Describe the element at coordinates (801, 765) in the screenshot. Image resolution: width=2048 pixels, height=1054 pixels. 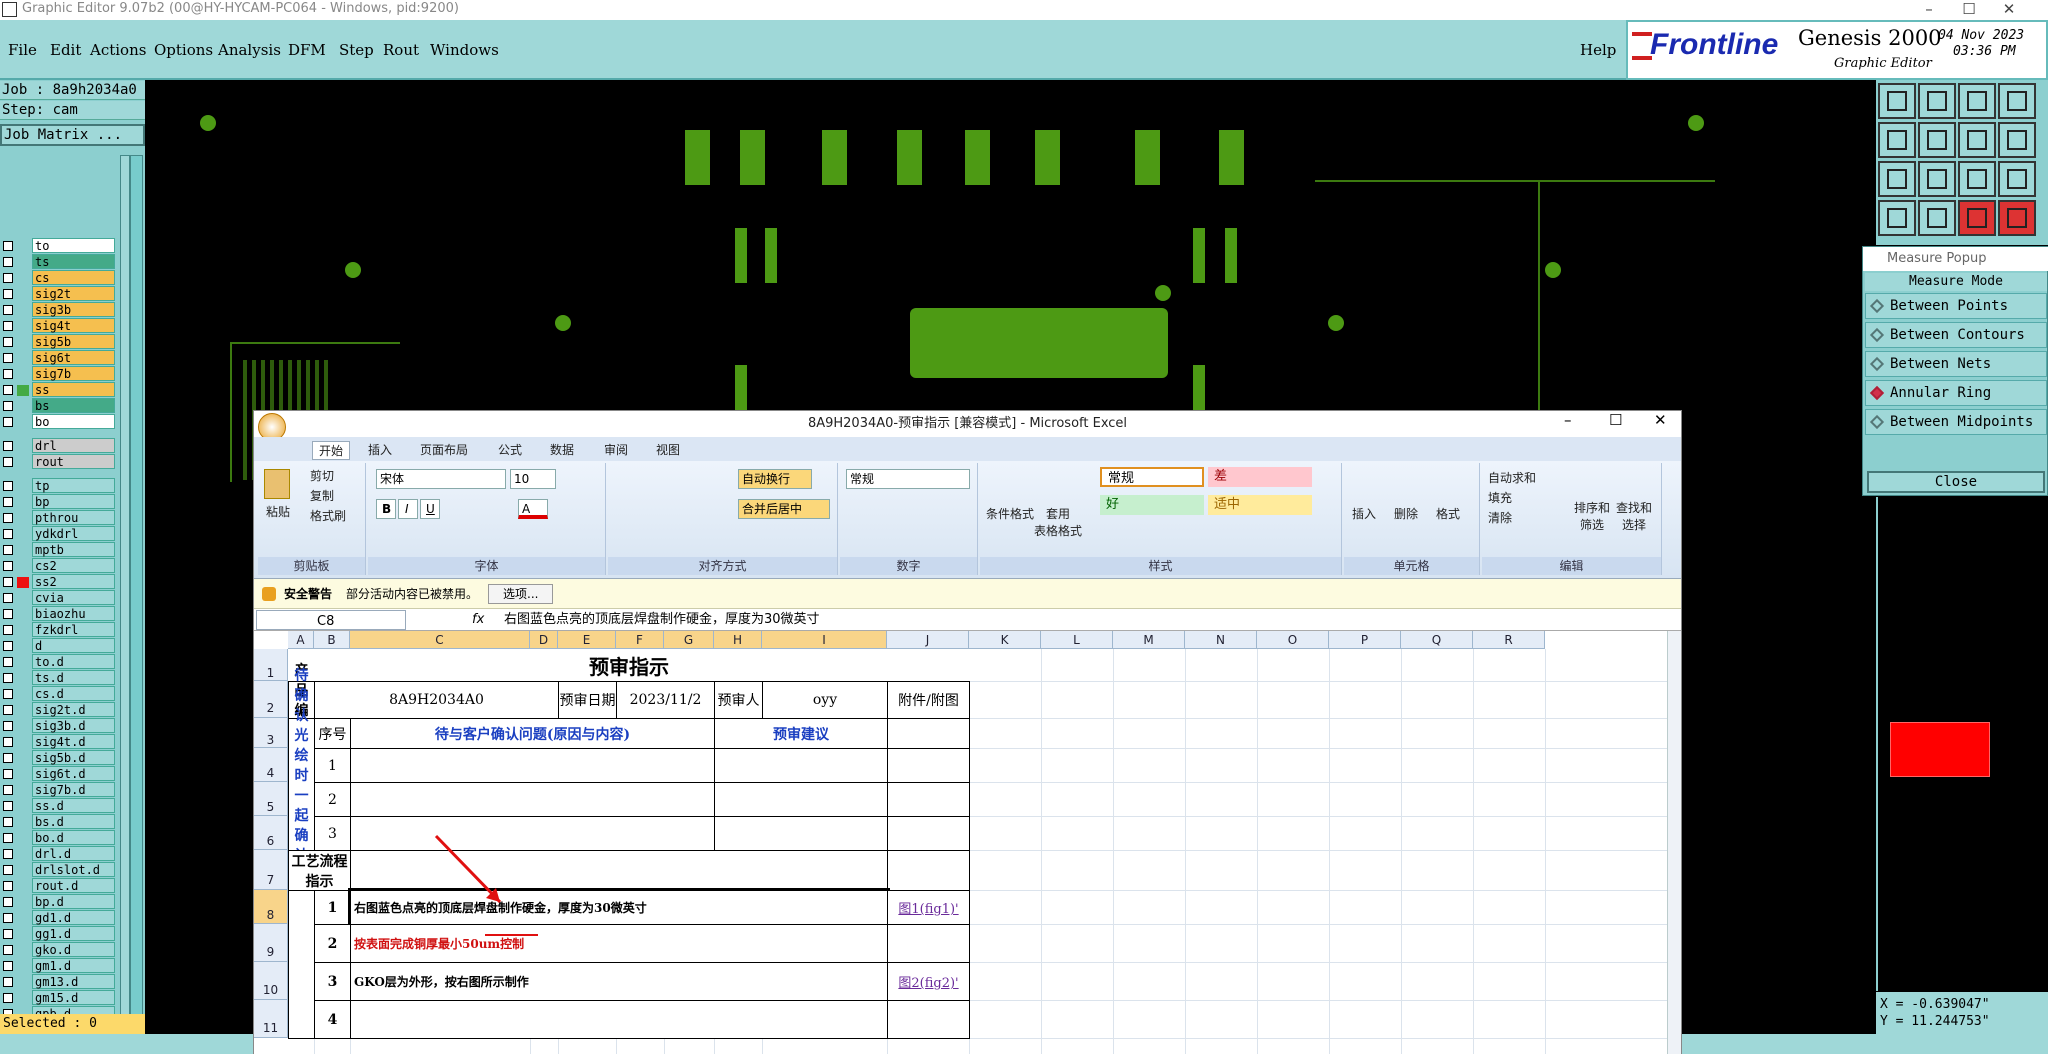
I see `advice-cell` at that location.